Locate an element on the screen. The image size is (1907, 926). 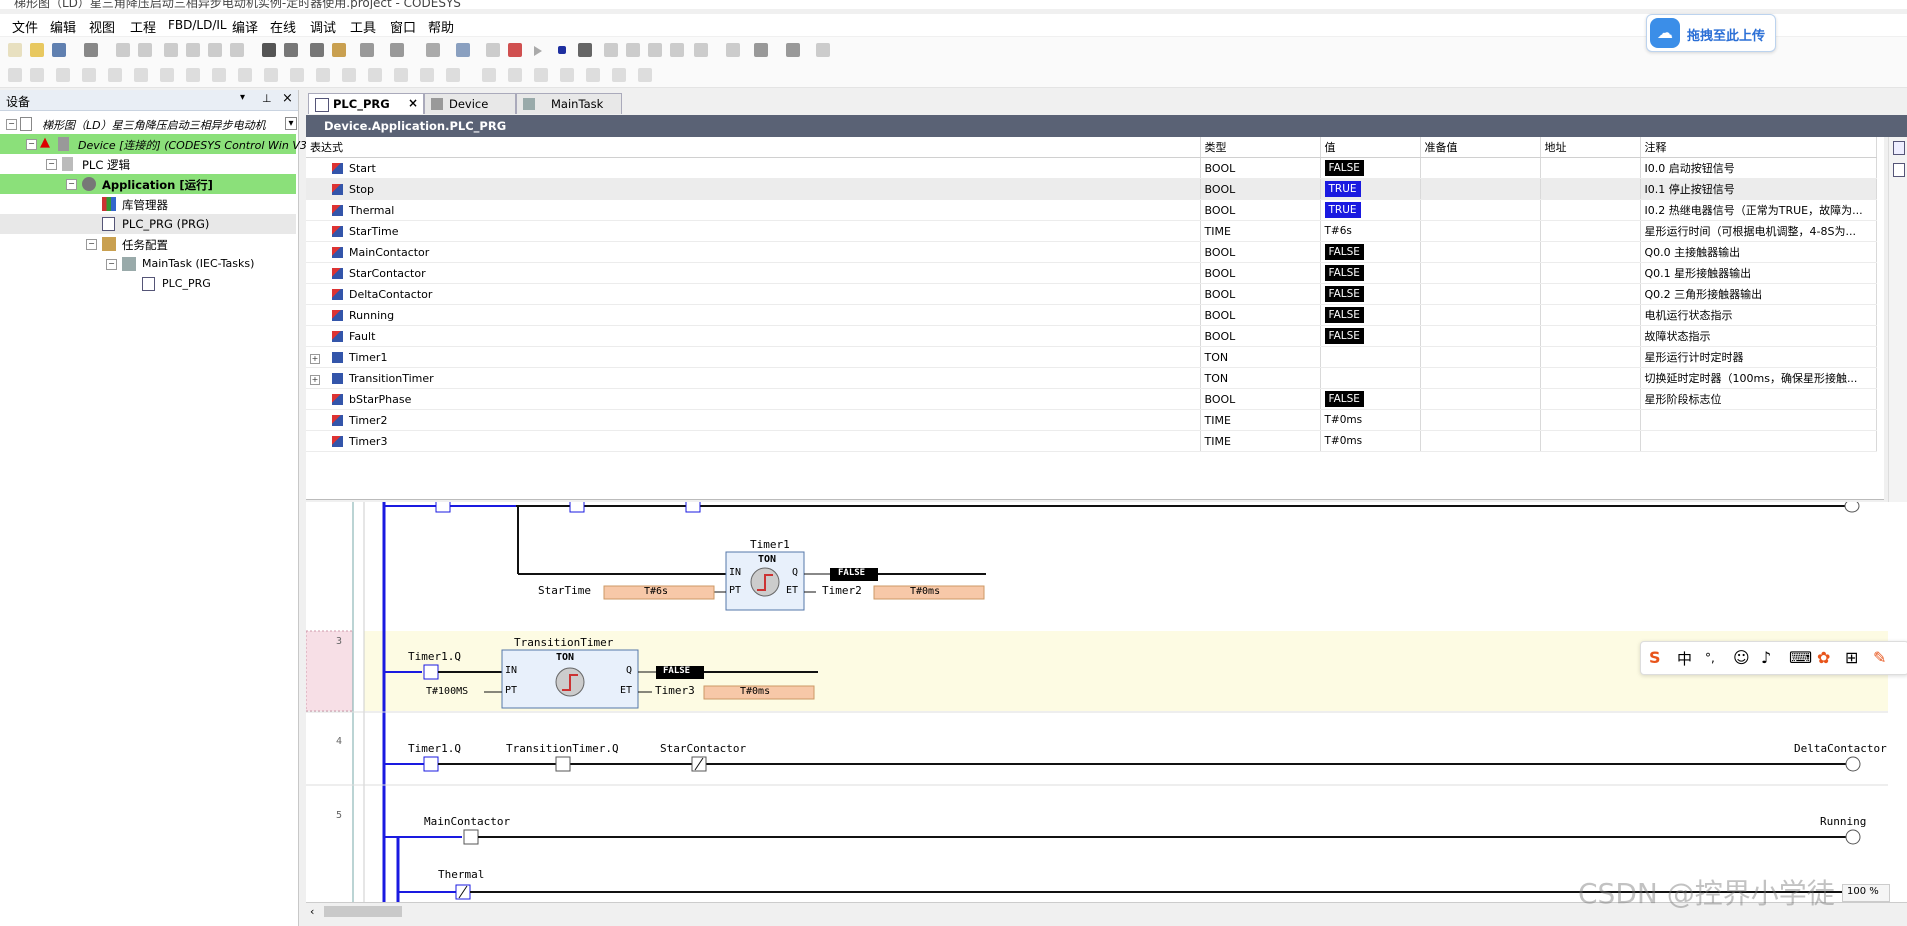
watch-expression-cell: StarContactor is located at coordinates (753, 273).